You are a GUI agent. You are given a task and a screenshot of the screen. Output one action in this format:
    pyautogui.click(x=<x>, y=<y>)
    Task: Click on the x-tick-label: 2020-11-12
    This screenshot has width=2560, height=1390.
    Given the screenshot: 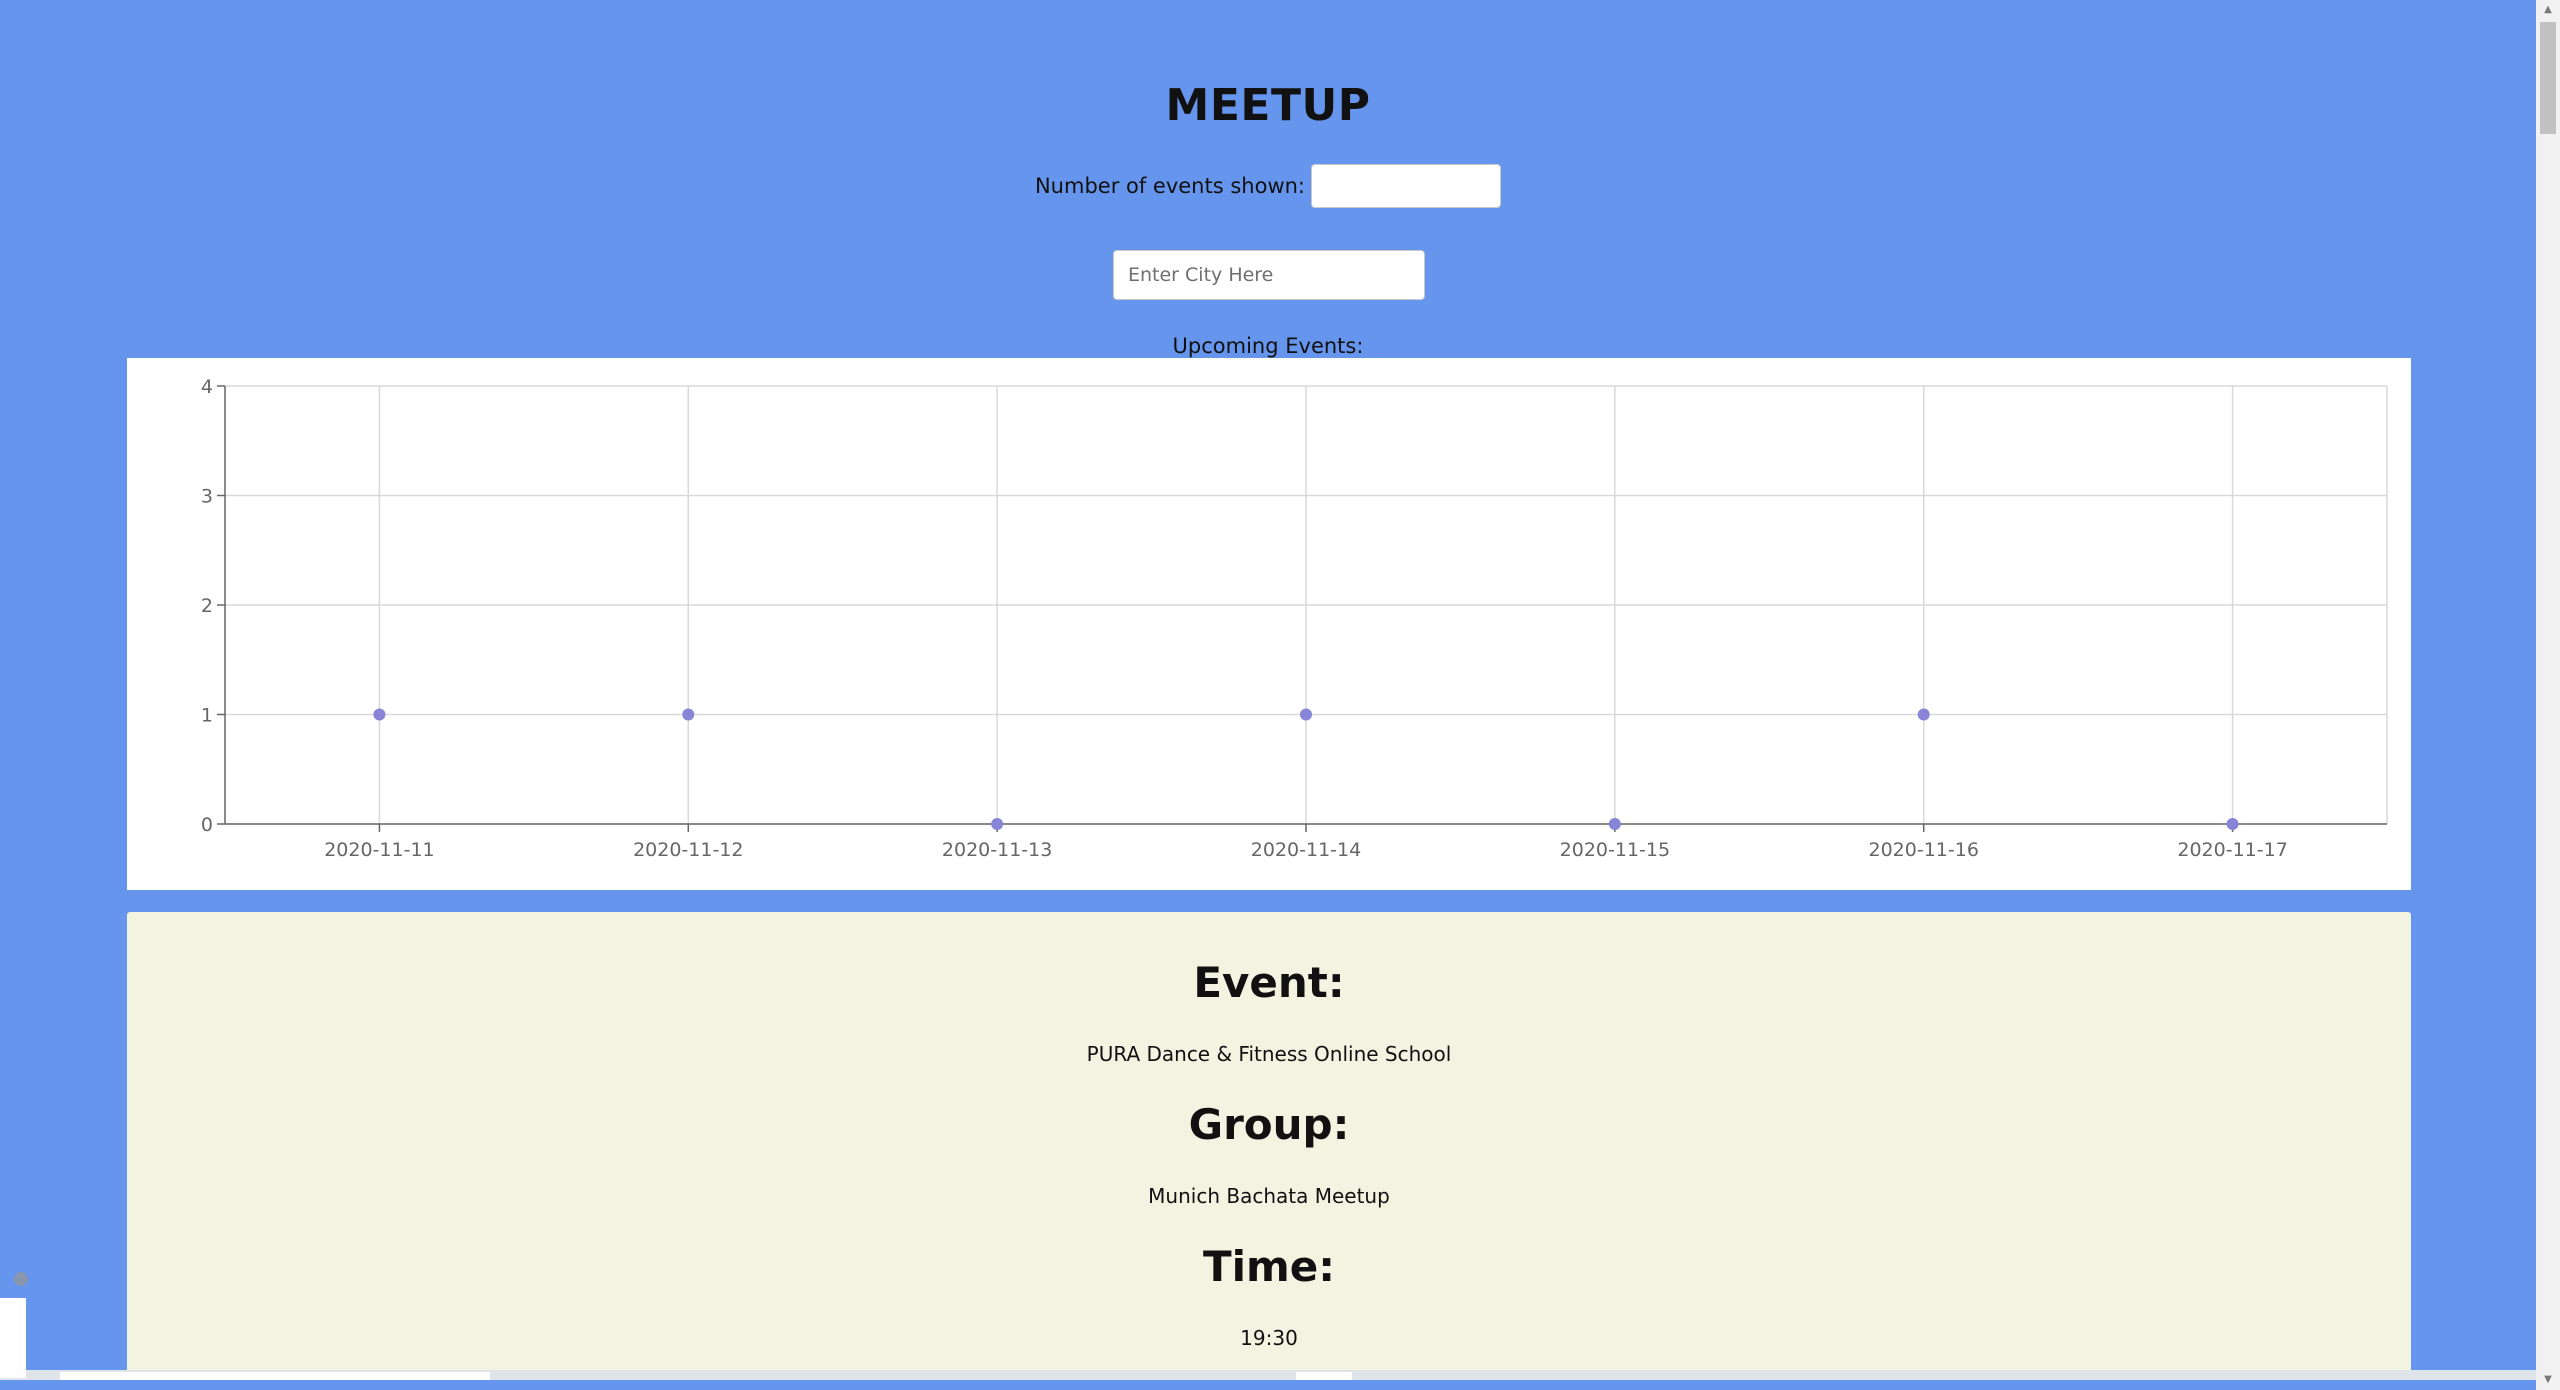 What is the action you would take?
    pyautogui.click(x=688, y=850)
    